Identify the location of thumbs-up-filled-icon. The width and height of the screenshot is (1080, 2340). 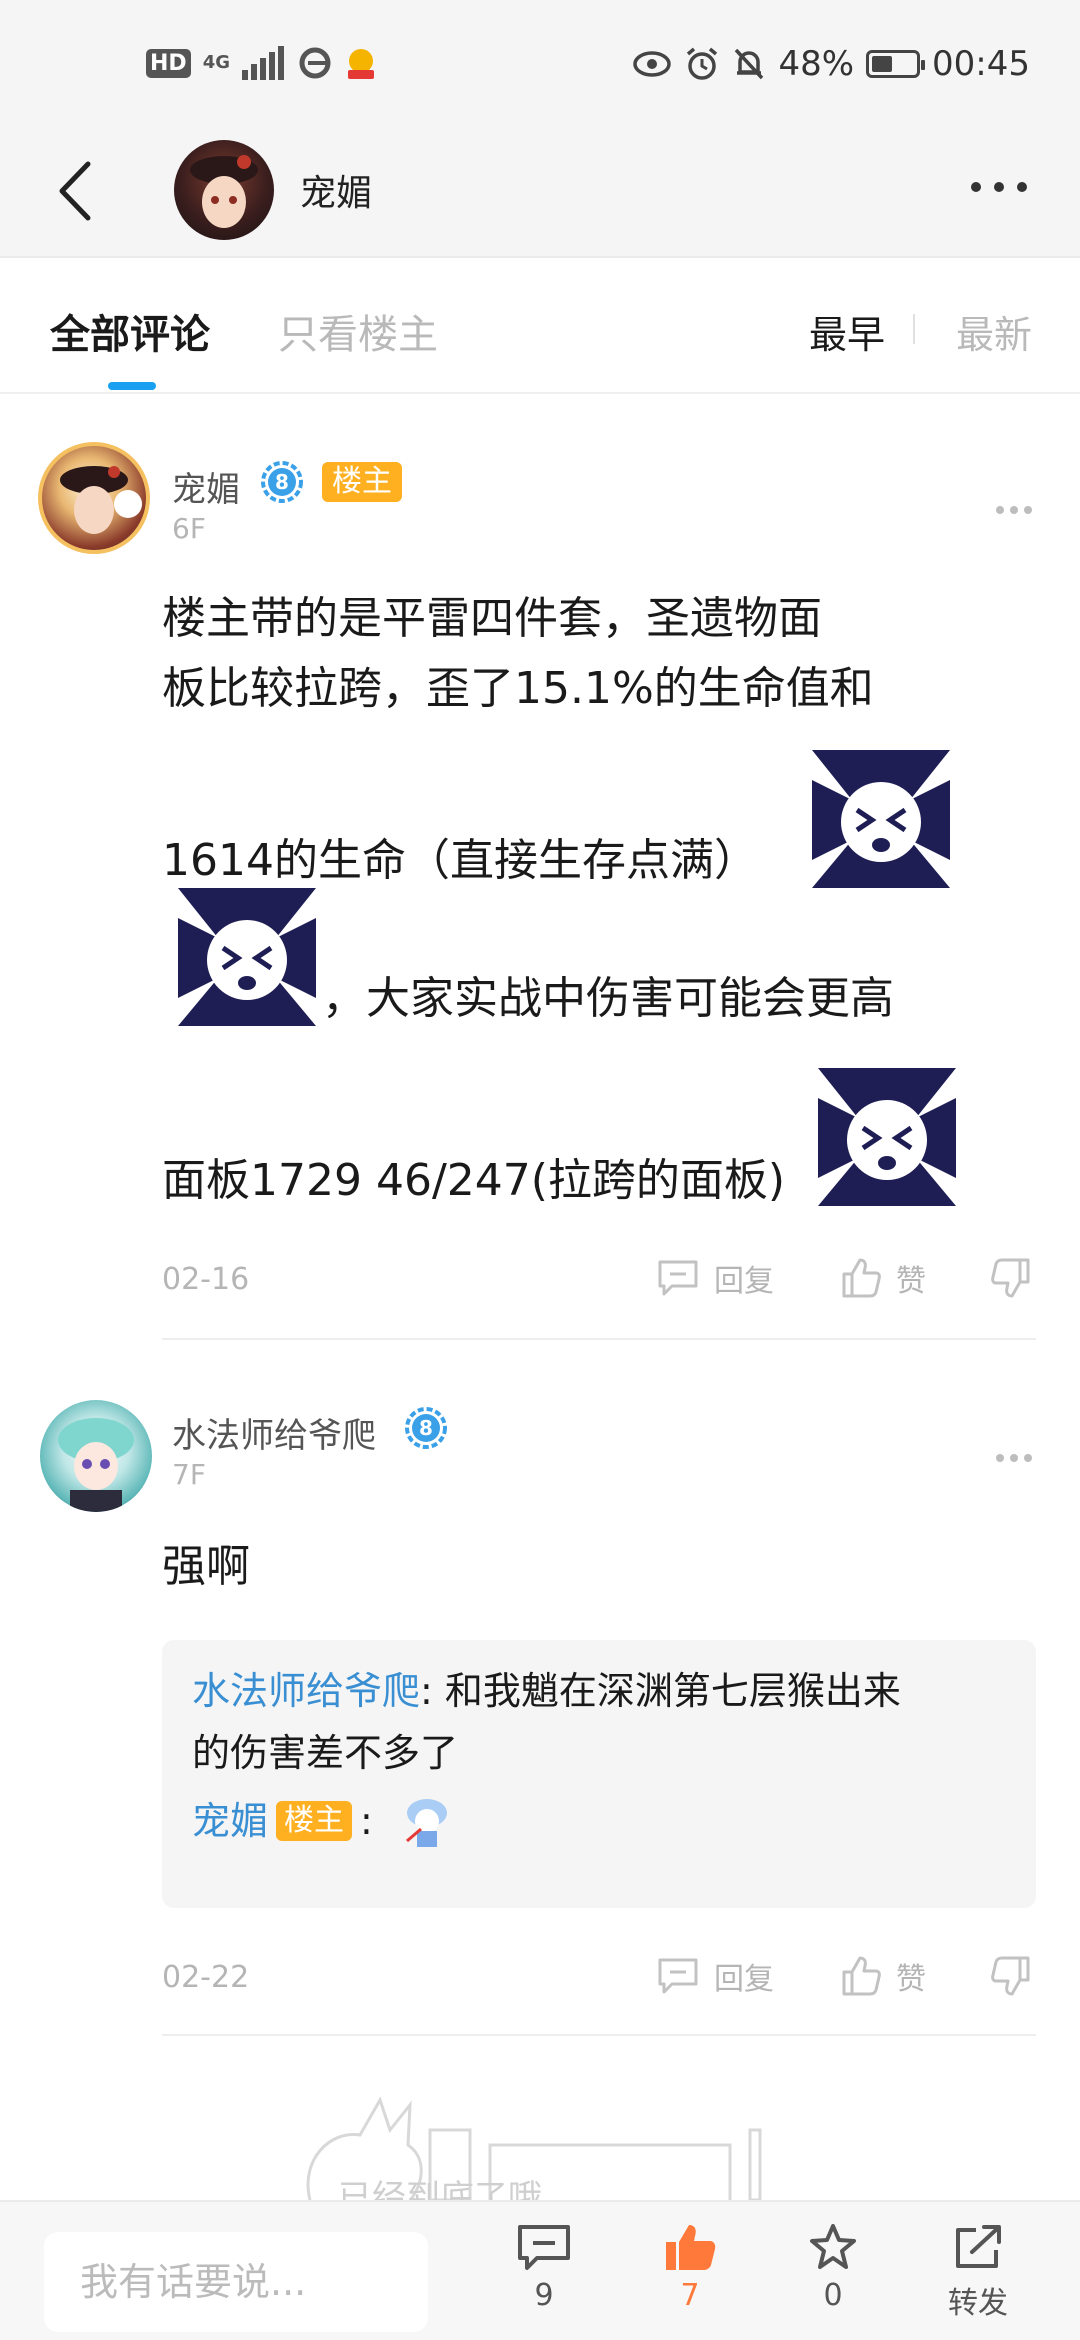
(691, 2247).